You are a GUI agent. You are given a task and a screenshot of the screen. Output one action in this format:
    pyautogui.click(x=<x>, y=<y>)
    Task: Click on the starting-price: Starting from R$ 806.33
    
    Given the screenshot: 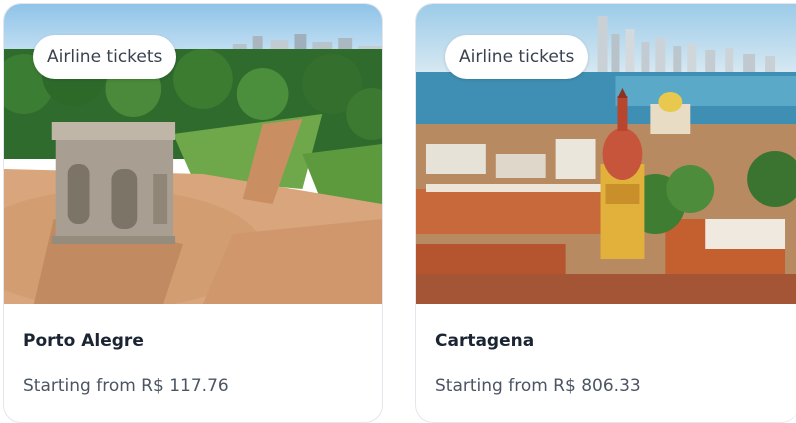 What is the action you would take?
    pyautogui.click(x=538, y=386)
    